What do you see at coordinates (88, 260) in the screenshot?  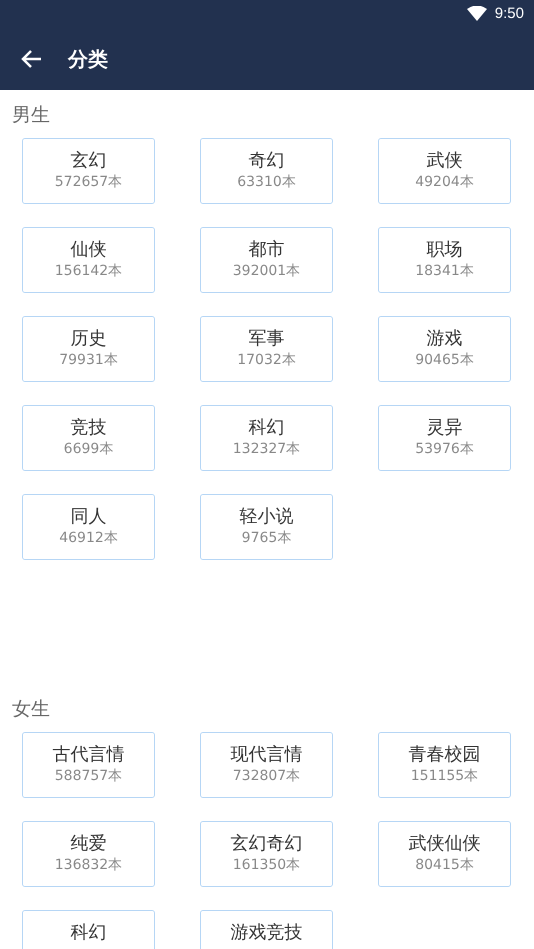 I see `category-card: 仙侠 156142本` at bounding box center [88, 260].